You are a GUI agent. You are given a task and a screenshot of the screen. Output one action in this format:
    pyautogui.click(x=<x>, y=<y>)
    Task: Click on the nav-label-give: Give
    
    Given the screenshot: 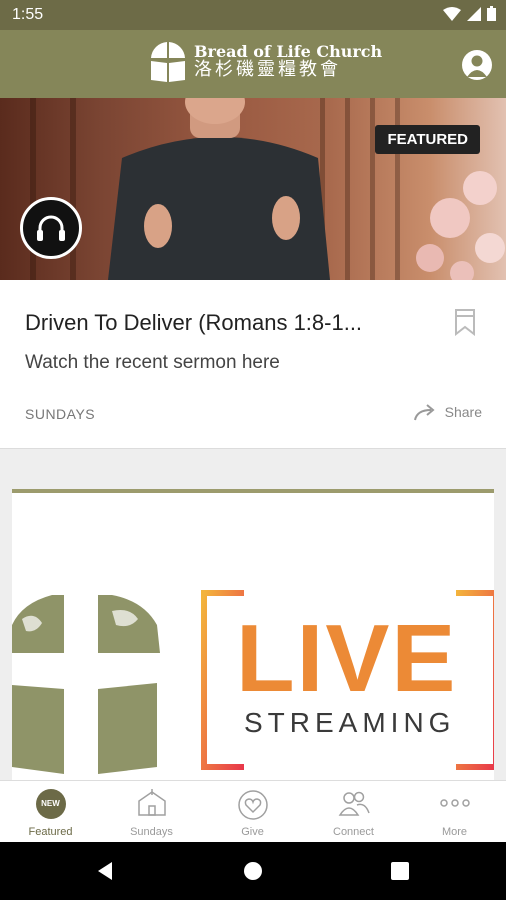 What is the action you would take?
    pyautogui.click(x=252, y=832)
    